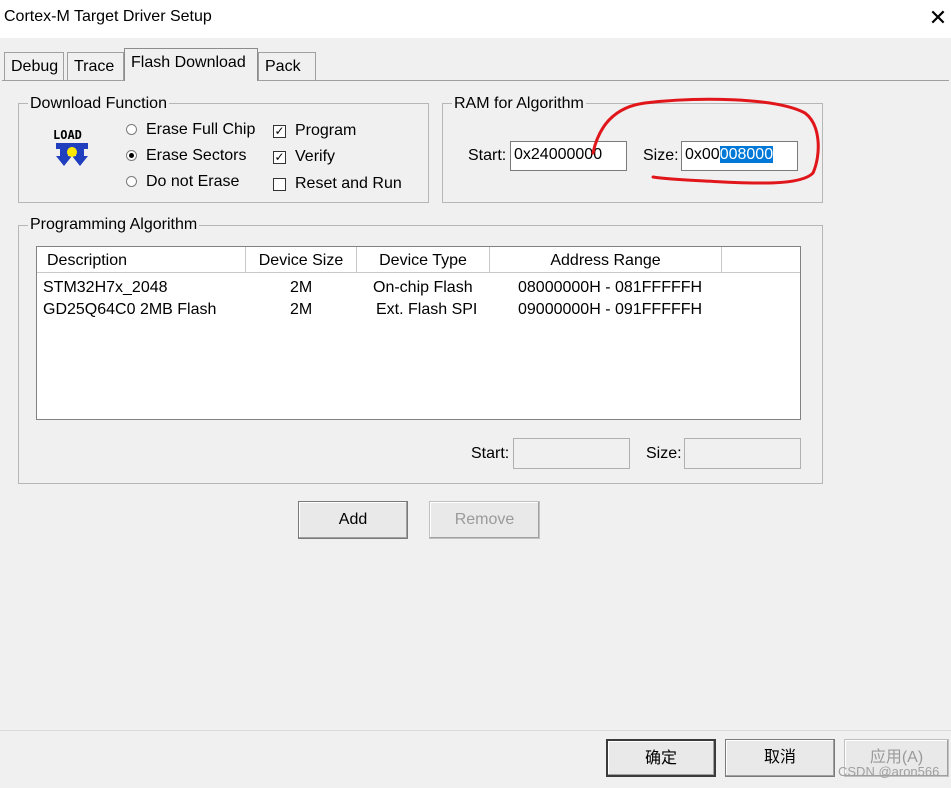  What do you see at coordinates (191, 64) in the screenshot?
I see `tab-flash-download: Flash Download` at bounding box center [191, 64].